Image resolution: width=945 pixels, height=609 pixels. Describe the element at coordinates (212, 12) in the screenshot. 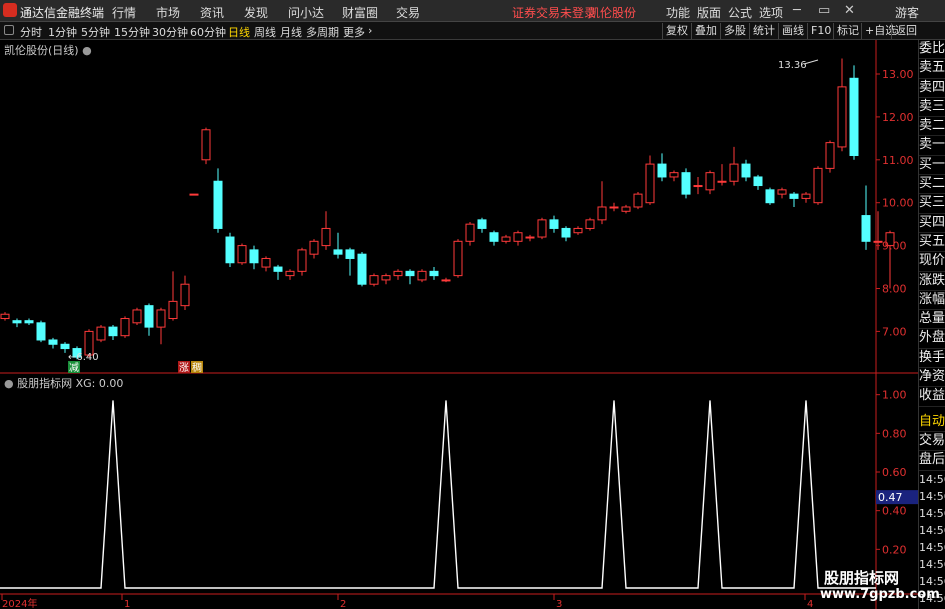

I see `menu-news: 资讯` at that location.